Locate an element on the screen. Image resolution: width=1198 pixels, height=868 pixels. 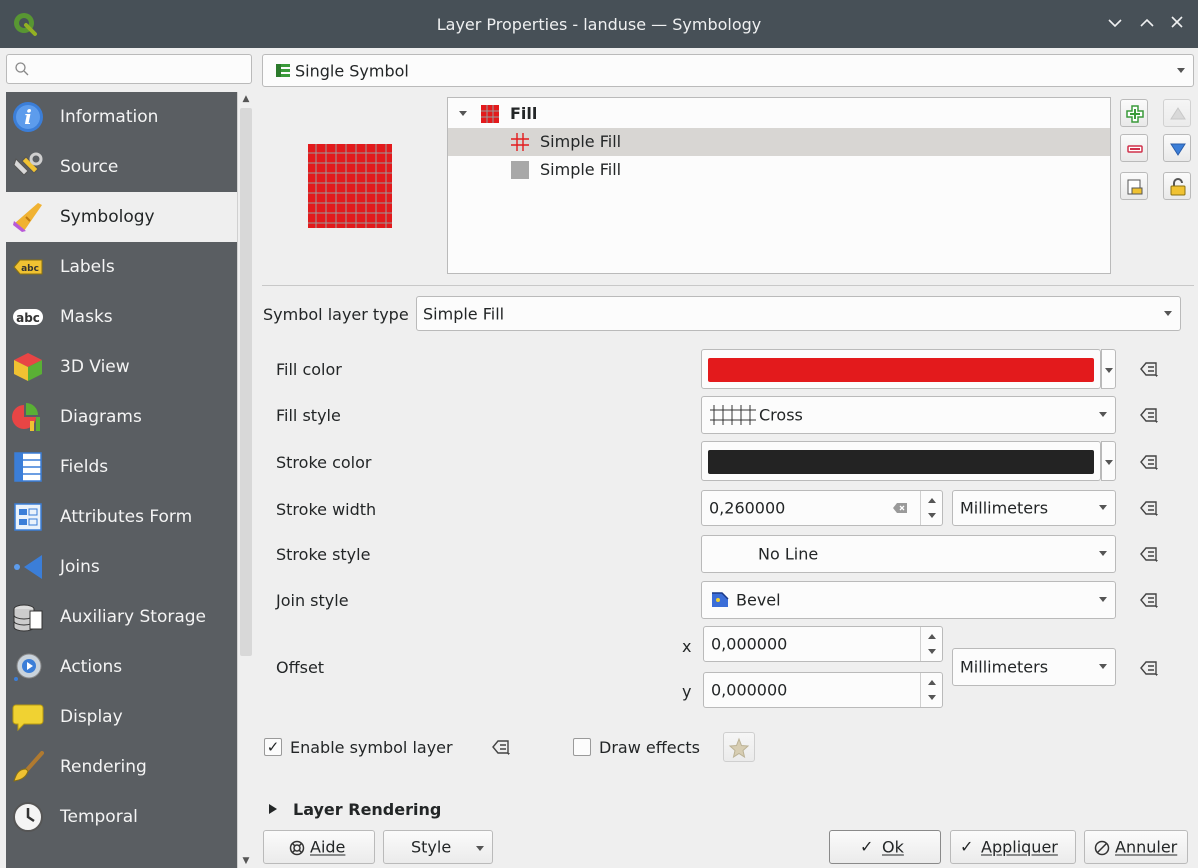
triangle-down-icon is located at coordinates (1178, 149).